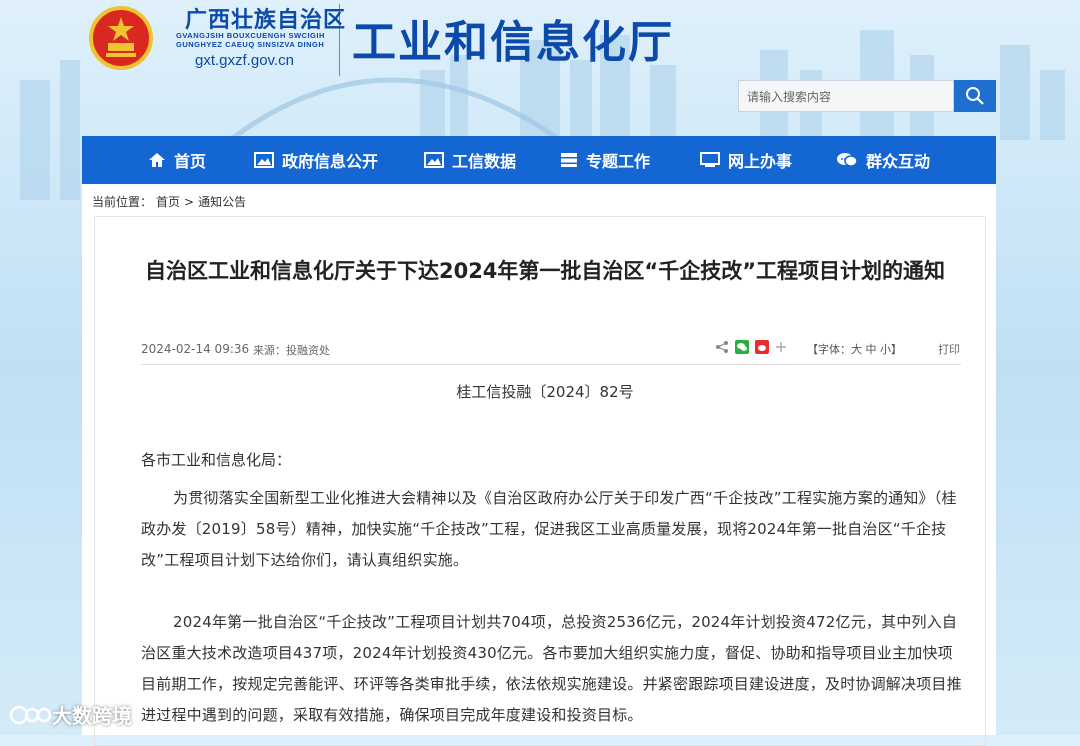 This screenshot has width=1080, height=746. I want to click on chat-icon, so click(847, 160).